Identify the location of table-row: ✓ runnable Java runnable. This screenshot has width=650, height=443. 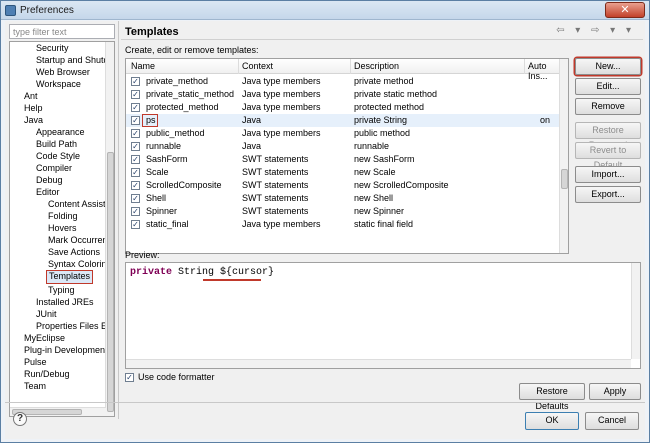
(343, 146).